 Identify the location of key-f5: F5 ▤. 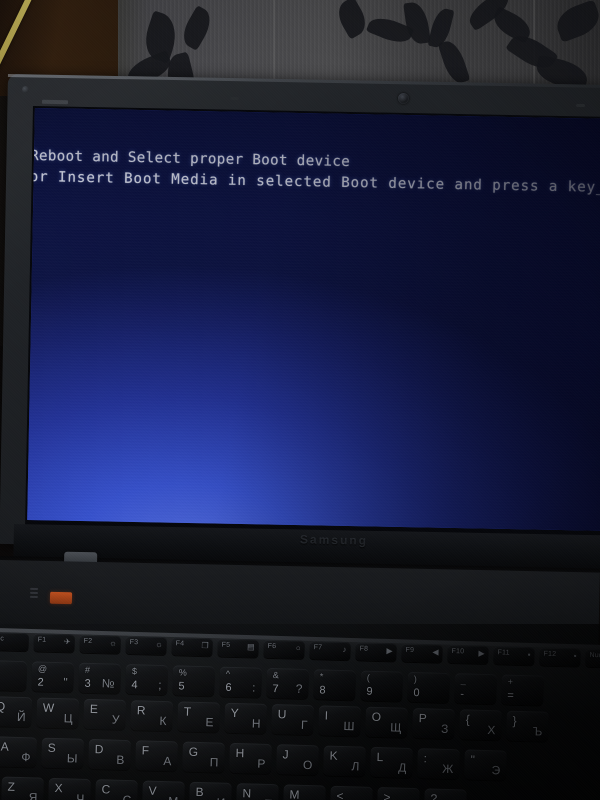
(238, 648).